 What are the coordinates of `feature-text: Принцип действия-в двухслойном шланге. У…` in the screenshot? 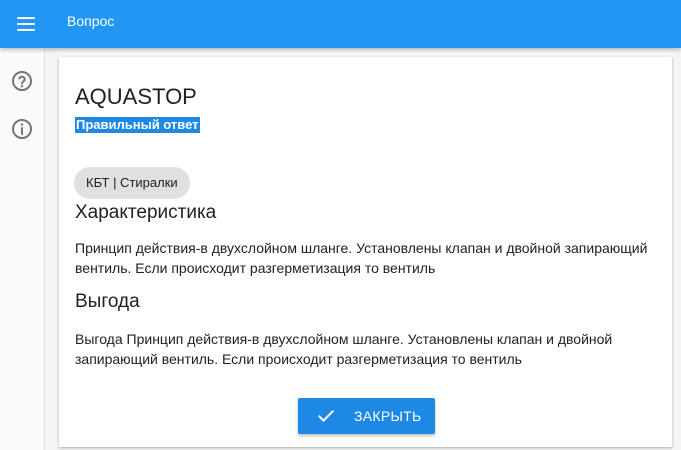 It's located at (361, 258).